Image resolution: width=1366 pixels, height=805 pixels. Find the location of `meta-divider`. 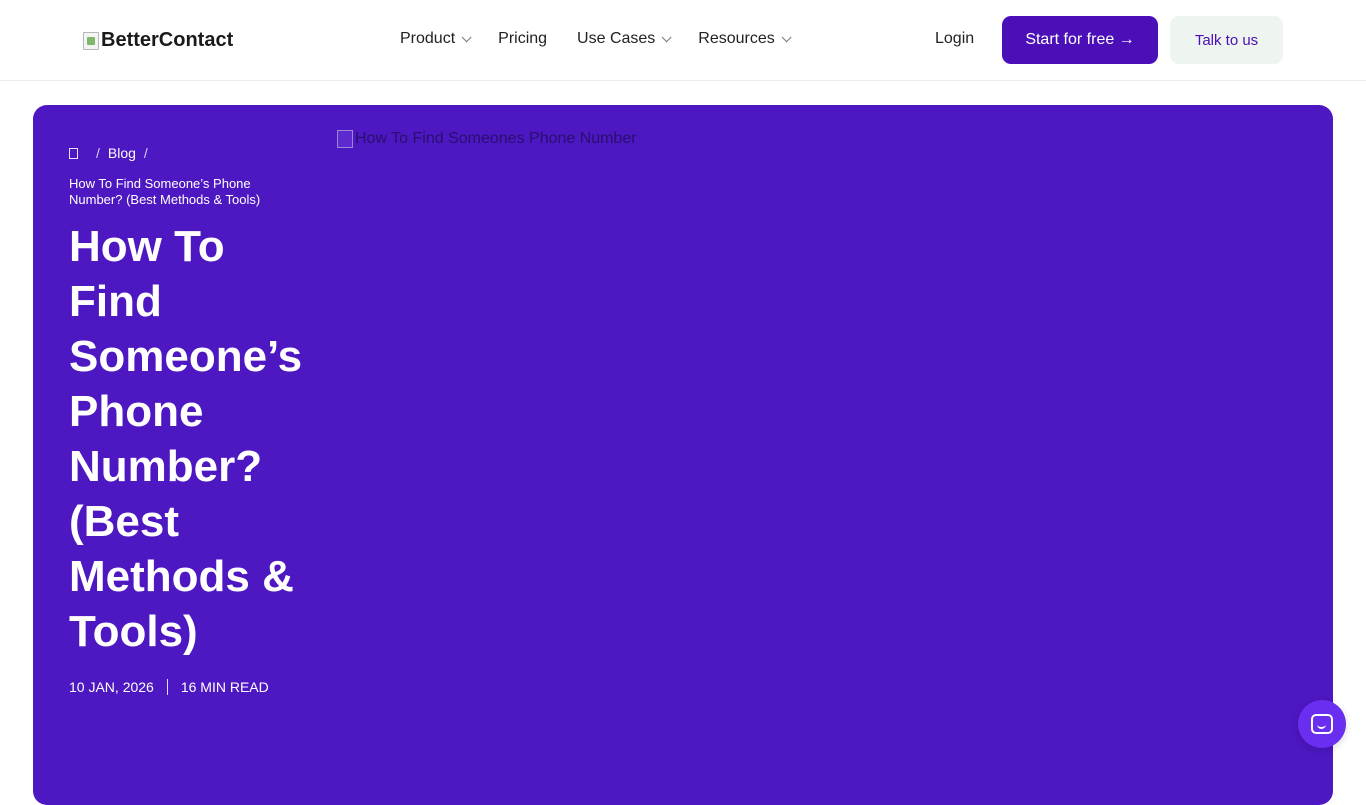

meta-divider is located at coordinates (167, 687).